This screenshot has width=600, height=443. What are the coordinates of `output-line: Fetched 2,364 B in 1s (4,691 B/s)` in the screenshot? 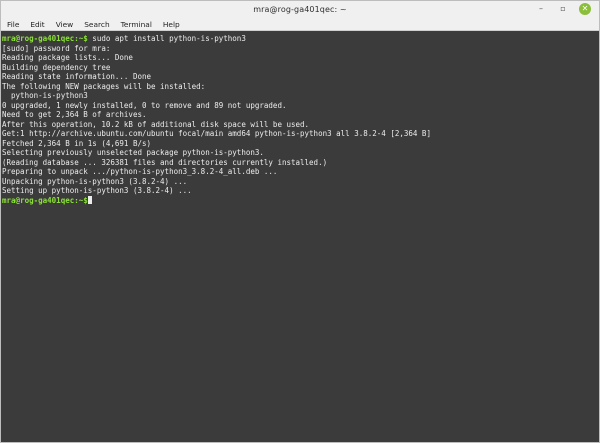 It's located at (77, 143).